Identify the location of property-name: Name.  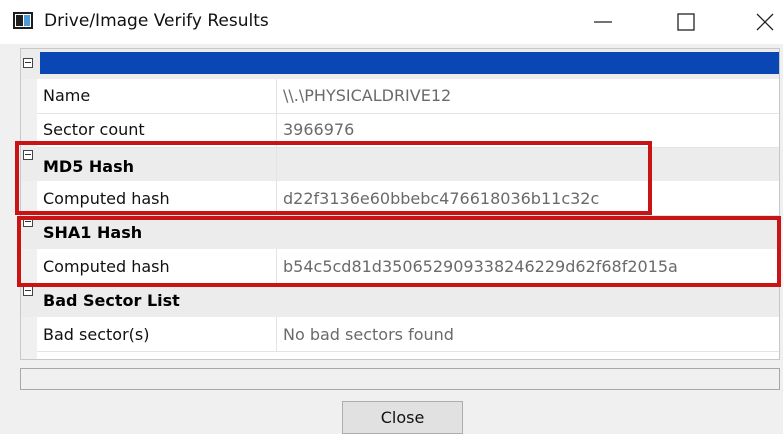
(67, 95).